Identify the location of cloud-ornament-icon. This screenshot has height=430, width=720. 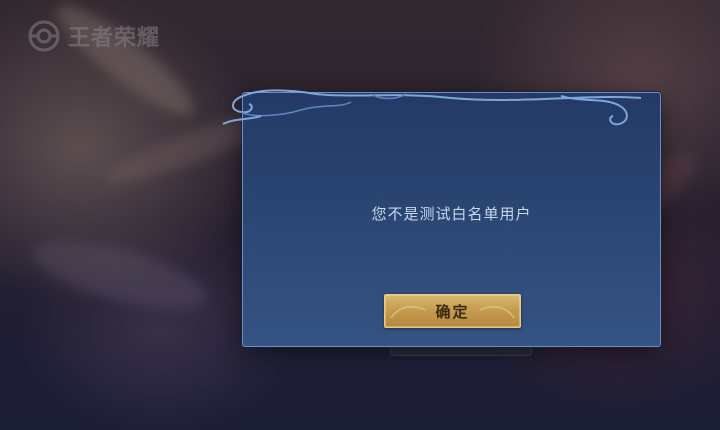
(432, 107).